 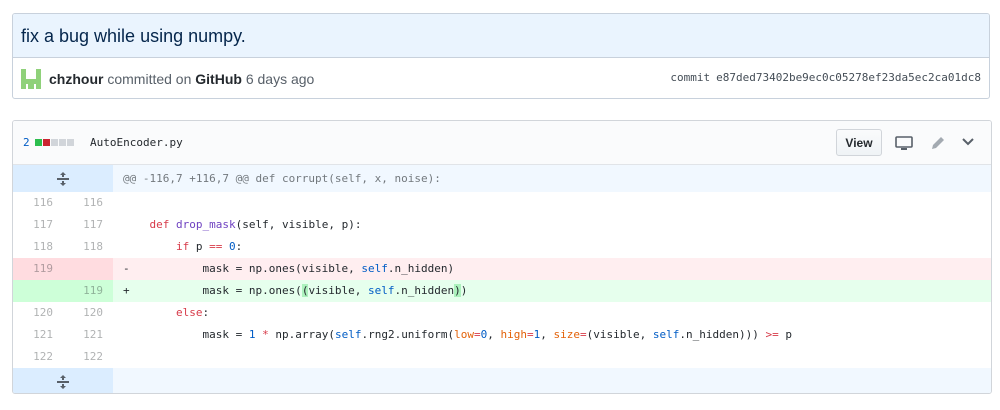 What do you see at coordinates (848, 77) in the screenshot?
I see `commit-sha-value: e87ded73402be9ec0c05278ef23da5ec2ca01dc8` at bounding box center [848, 77].